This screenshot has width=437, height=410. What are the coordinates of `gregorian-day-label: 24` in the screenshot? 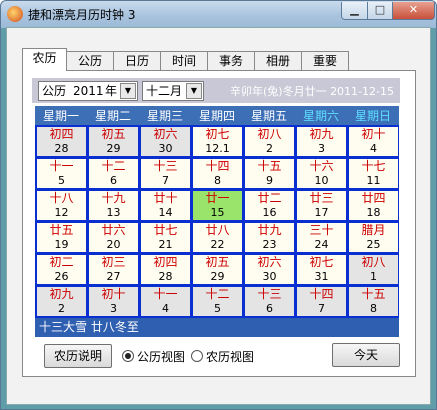 It's located at (321, 244).